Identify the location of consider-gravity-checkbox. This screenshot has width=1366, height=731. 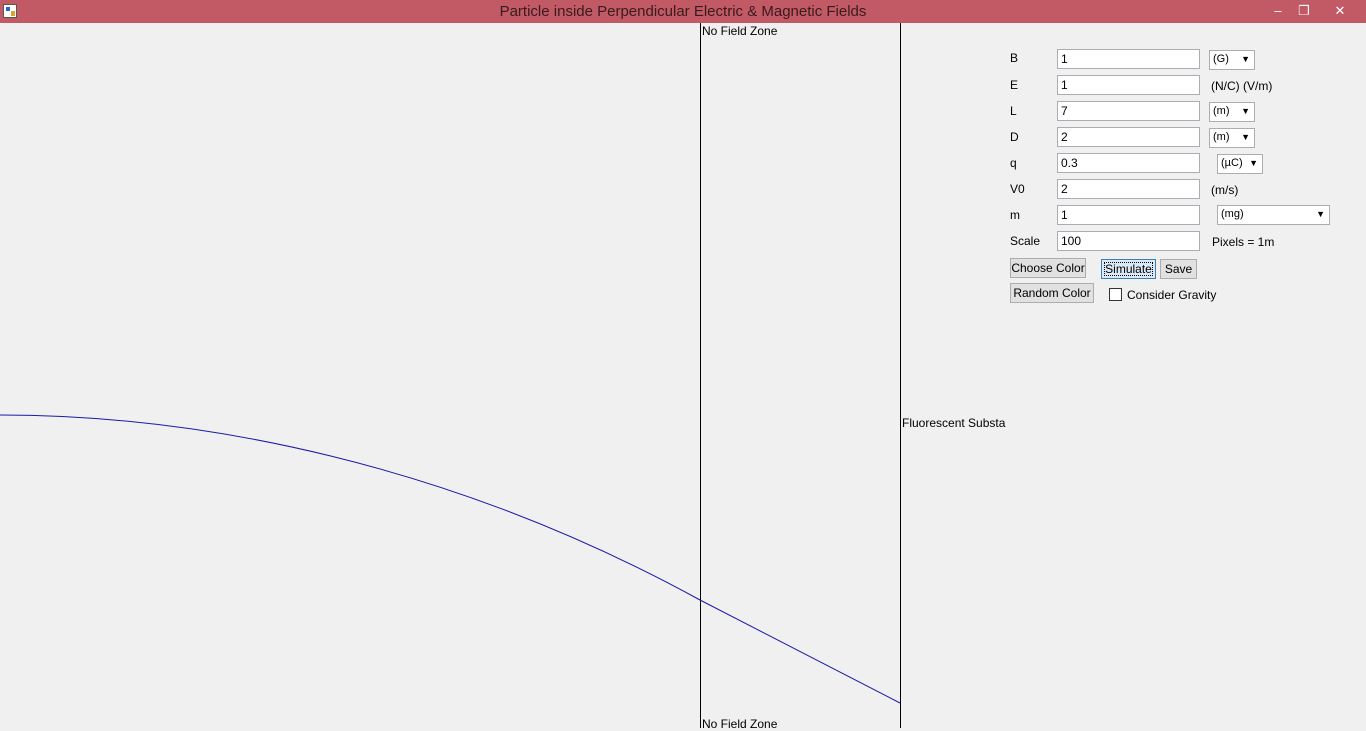
(1115, 294).